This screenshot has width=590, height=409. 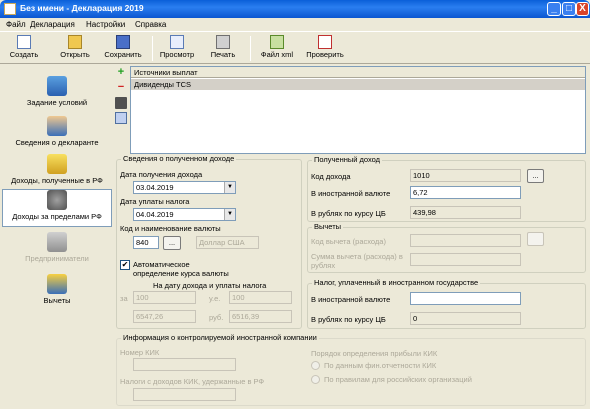 I want to click on date-tax-value: 04.04.2019, so click(x=155, y=214).